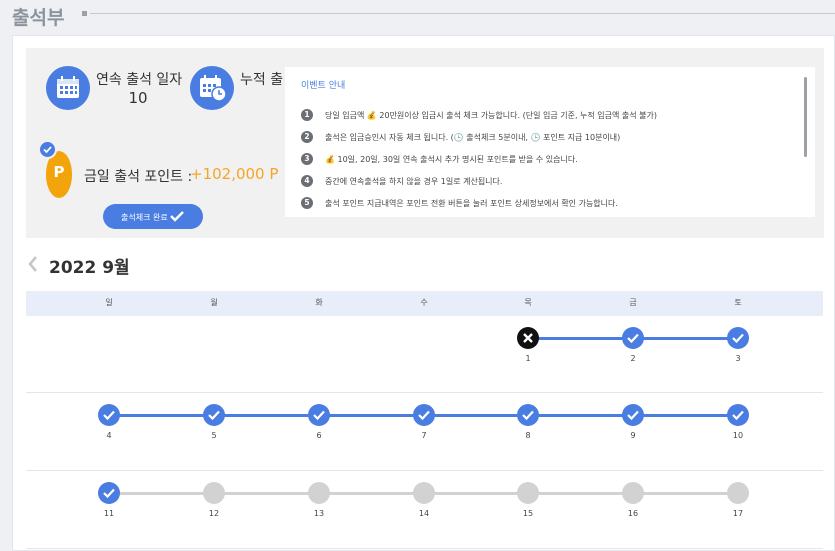  I want to click on weekday-fri: 금, so click(633, 302).